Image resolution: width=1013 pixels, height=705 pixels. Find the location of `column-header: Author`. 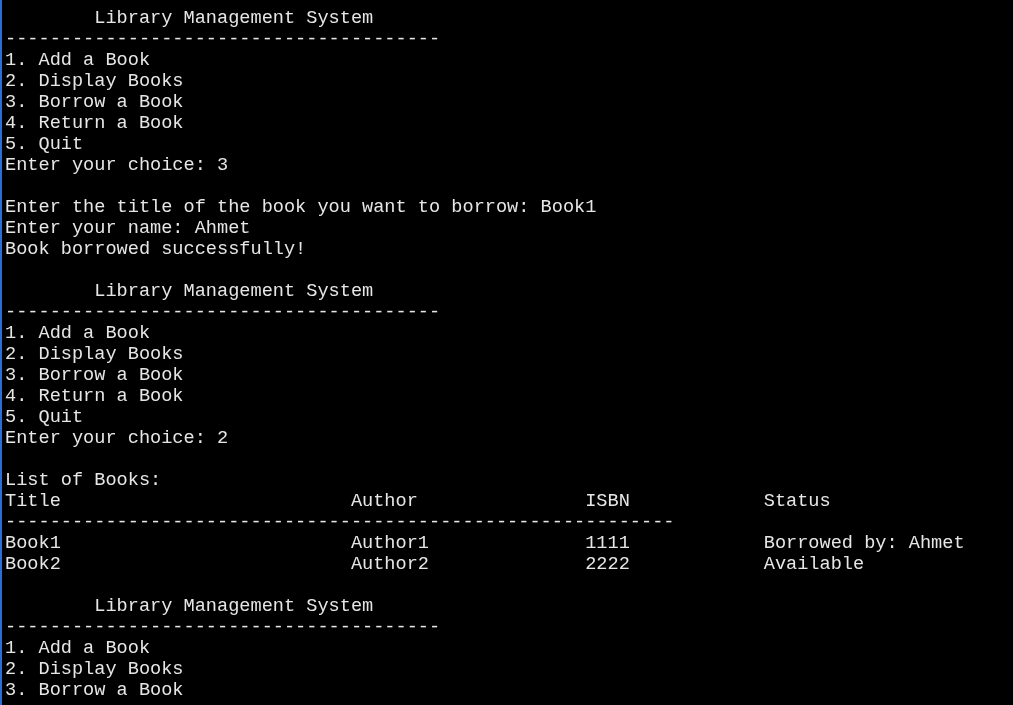

column-header: Author is located at coordinates (384, 501).